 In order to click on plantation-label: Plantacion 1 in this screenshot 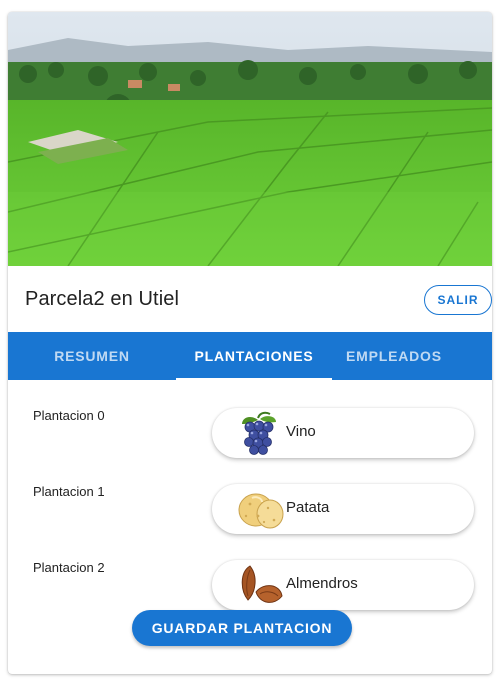, I will do `click(69, 491)`.